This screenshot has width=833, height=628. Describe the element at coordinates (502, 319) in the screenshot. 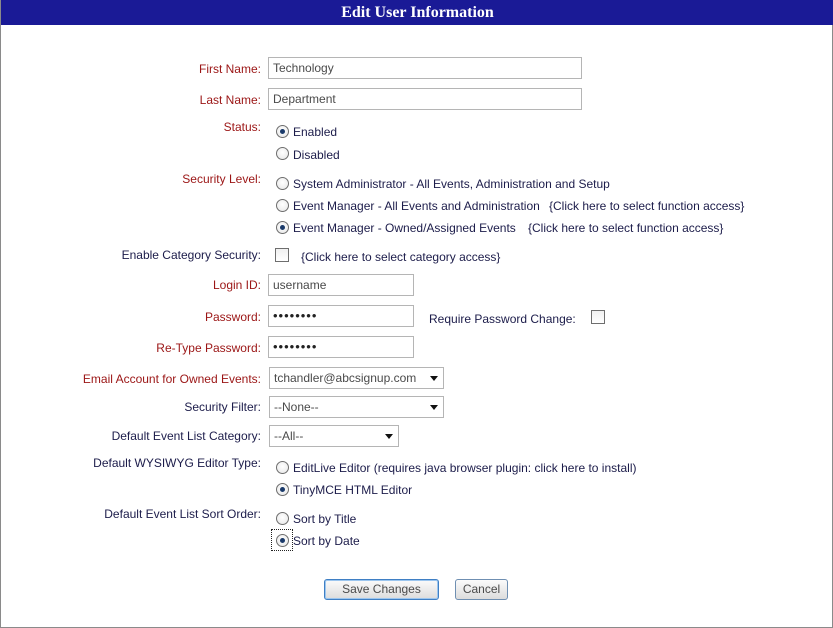

I see `require-password-change-label: Require Password Change:` at that location.